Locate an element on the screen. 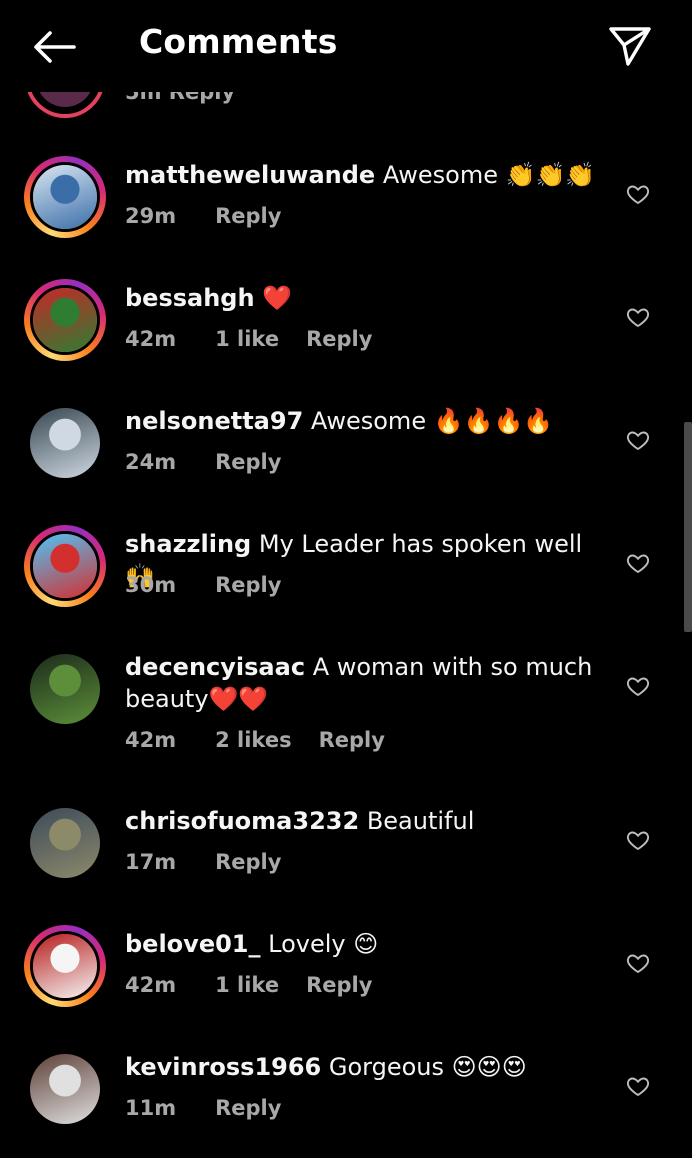 The width and height of the screenshot is (692, 1158). share-button is located at coordinates (630, 46).